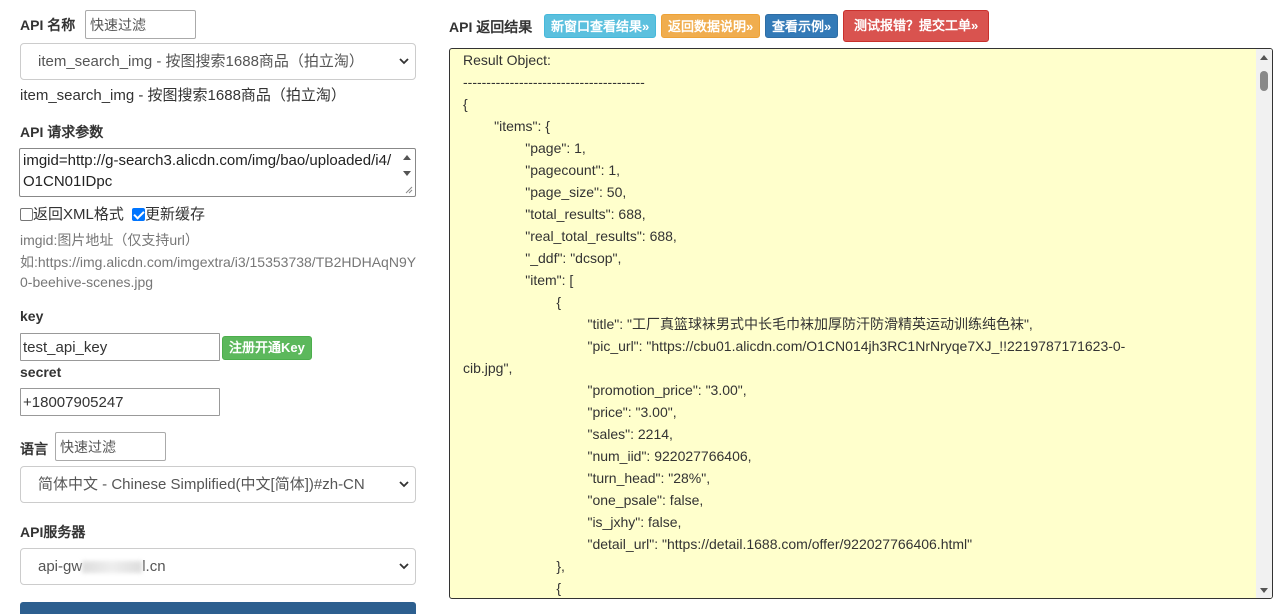 The width and height of the screenshot is (1281, 614). Describe the element at coordinates (109, 240) in the screenshot. I see `param-hint-1: imgid:图片地址（仅支持url）` at that location.